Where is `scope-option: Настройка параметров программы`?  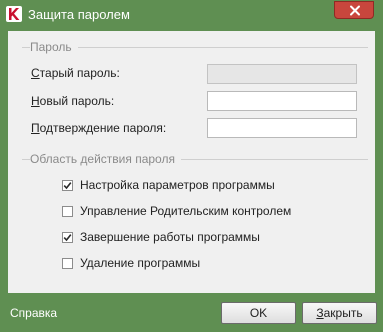
scope-option: Настройка параметров программы is located at coordinates (168, 185).